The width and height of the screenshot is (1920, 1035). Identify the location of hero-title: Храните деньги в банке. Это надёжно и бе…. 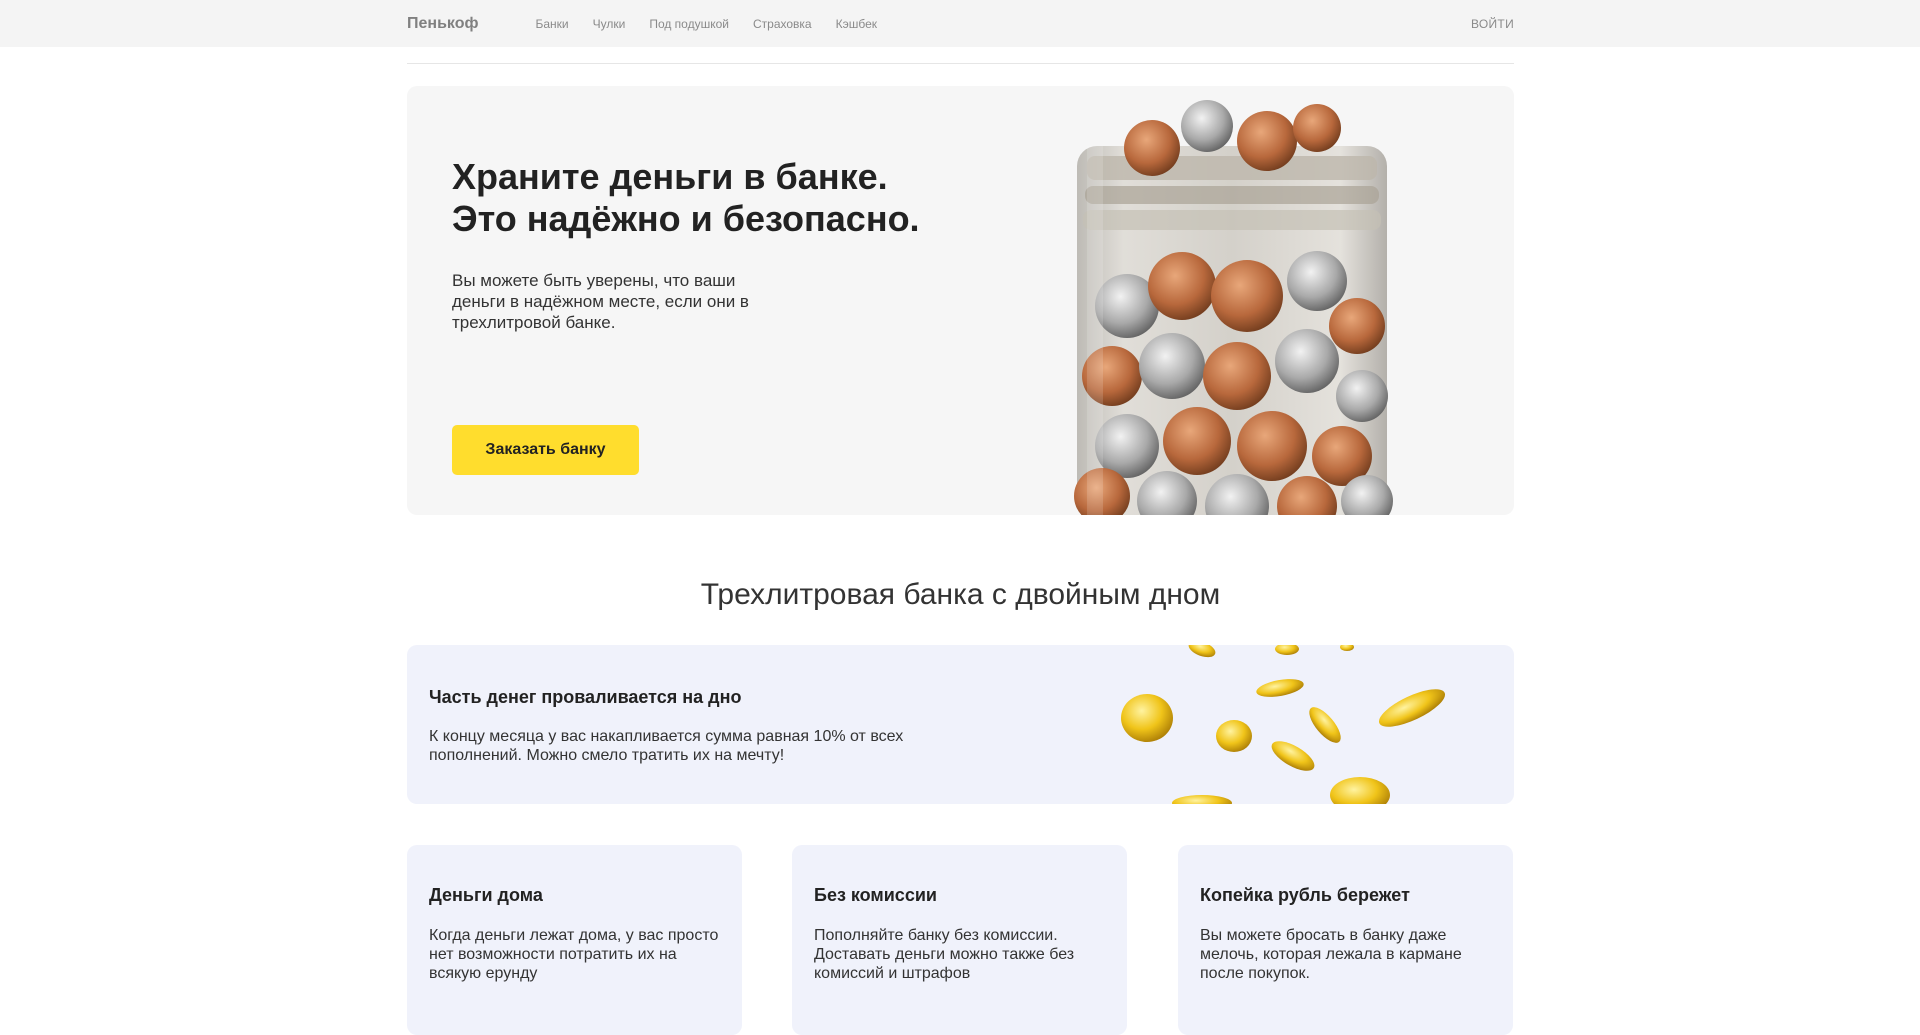
(686, 198).